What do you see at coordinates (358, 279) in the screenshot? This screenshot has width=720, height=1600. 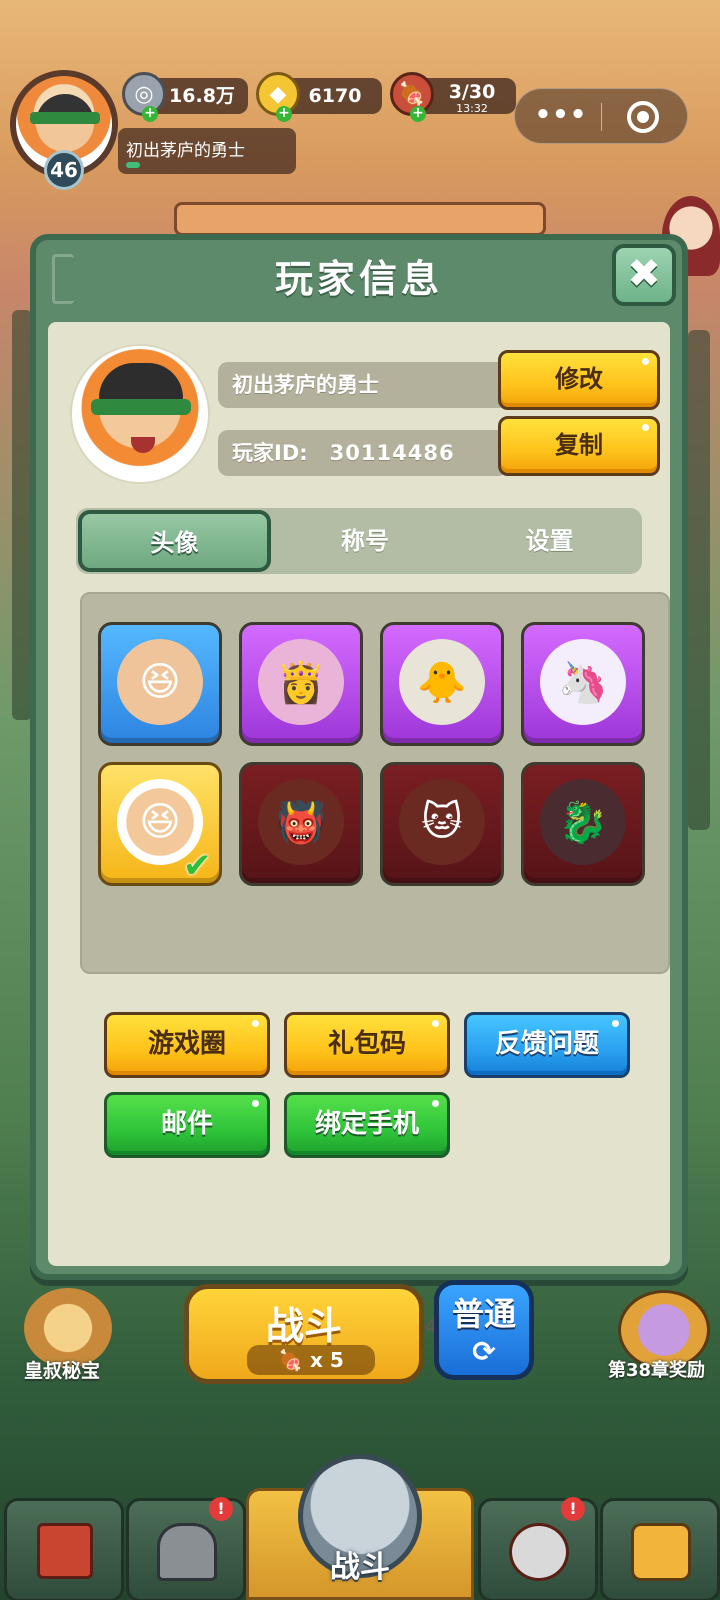 I see `modal-title: 玩家信息` at bounding box center [358, 279].